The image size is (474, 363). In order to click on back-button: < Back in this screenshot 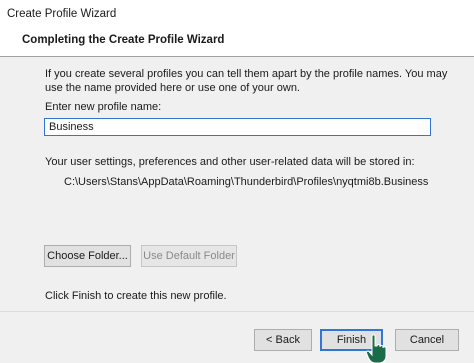, I will do `click(283, 340)`.